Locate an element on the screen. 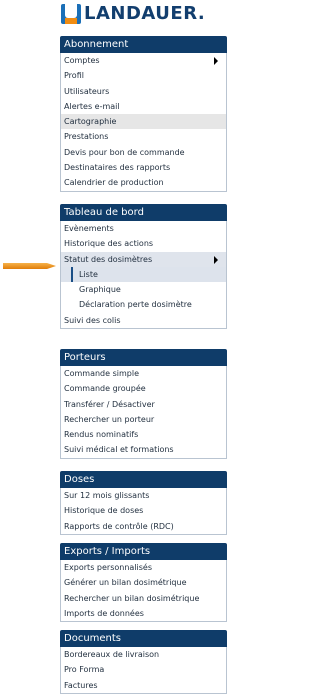  menu-item-rapports-controle: Rapports de contrôle (RDC) is located at coordinates (143, 526).